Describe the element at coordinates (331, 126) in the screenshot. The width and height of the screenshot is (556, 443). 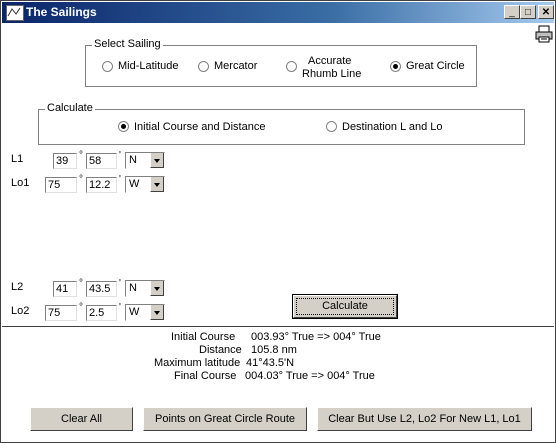
I see `radio-destination` at that location.